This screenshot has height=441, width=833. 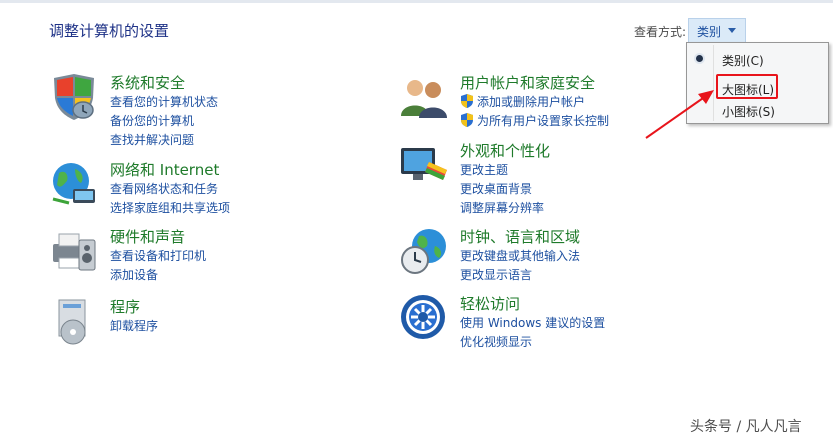 What do you see at coordinates (164, 121) in the screenshot?
I see `link-backup: 备份您的计算机` at bounding box center [164, 121].